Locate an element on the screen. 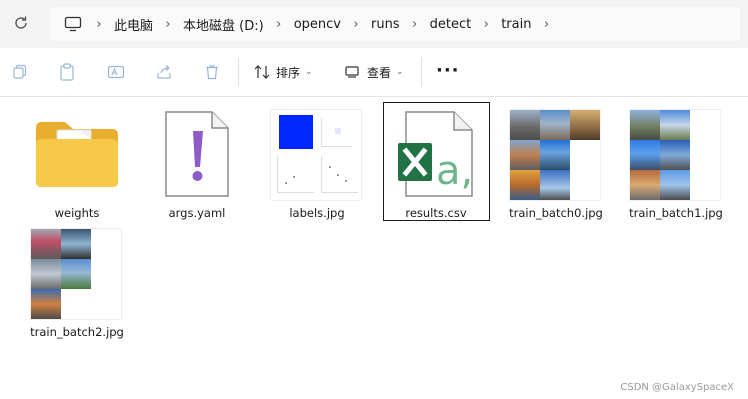  sort-icon is located at coordinates (262, 72).